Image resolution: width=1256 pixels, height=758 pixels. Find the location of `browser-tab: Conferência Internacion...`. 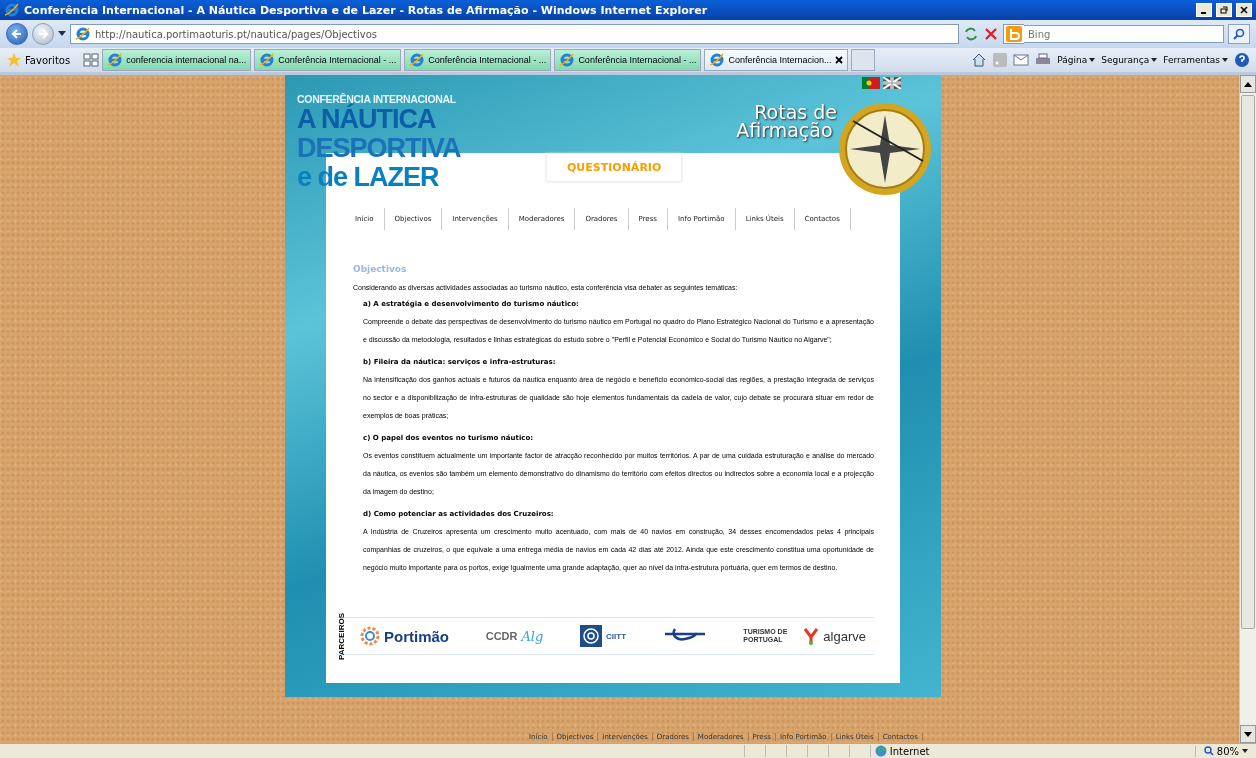

browser-tab: Conferência Internacion... is located at coordinates (776, 60).